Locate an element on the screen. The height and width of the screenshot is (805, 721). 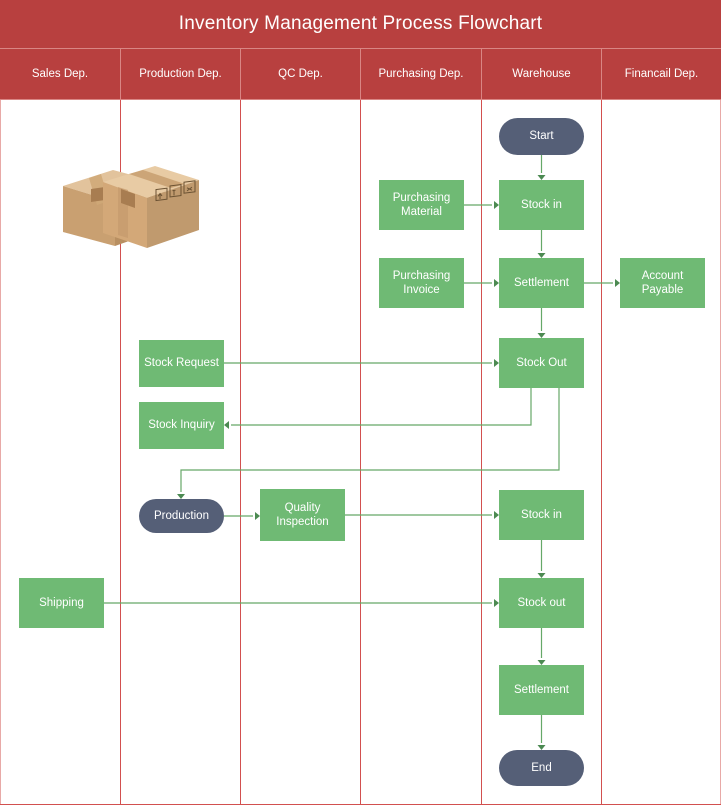
node-label: Purchasing Material is located at coordinates (421, 204).